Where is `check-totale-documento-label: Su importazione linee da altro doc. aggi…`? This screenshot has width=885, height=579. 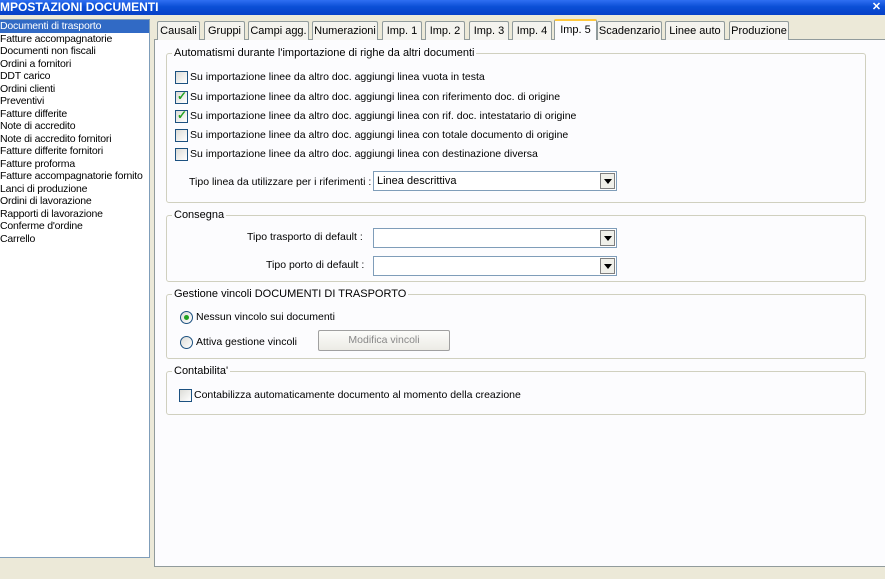 check-totale-documento-label: Su importazione linee da altro doc. aggi… is located at coordinates (379, 135).